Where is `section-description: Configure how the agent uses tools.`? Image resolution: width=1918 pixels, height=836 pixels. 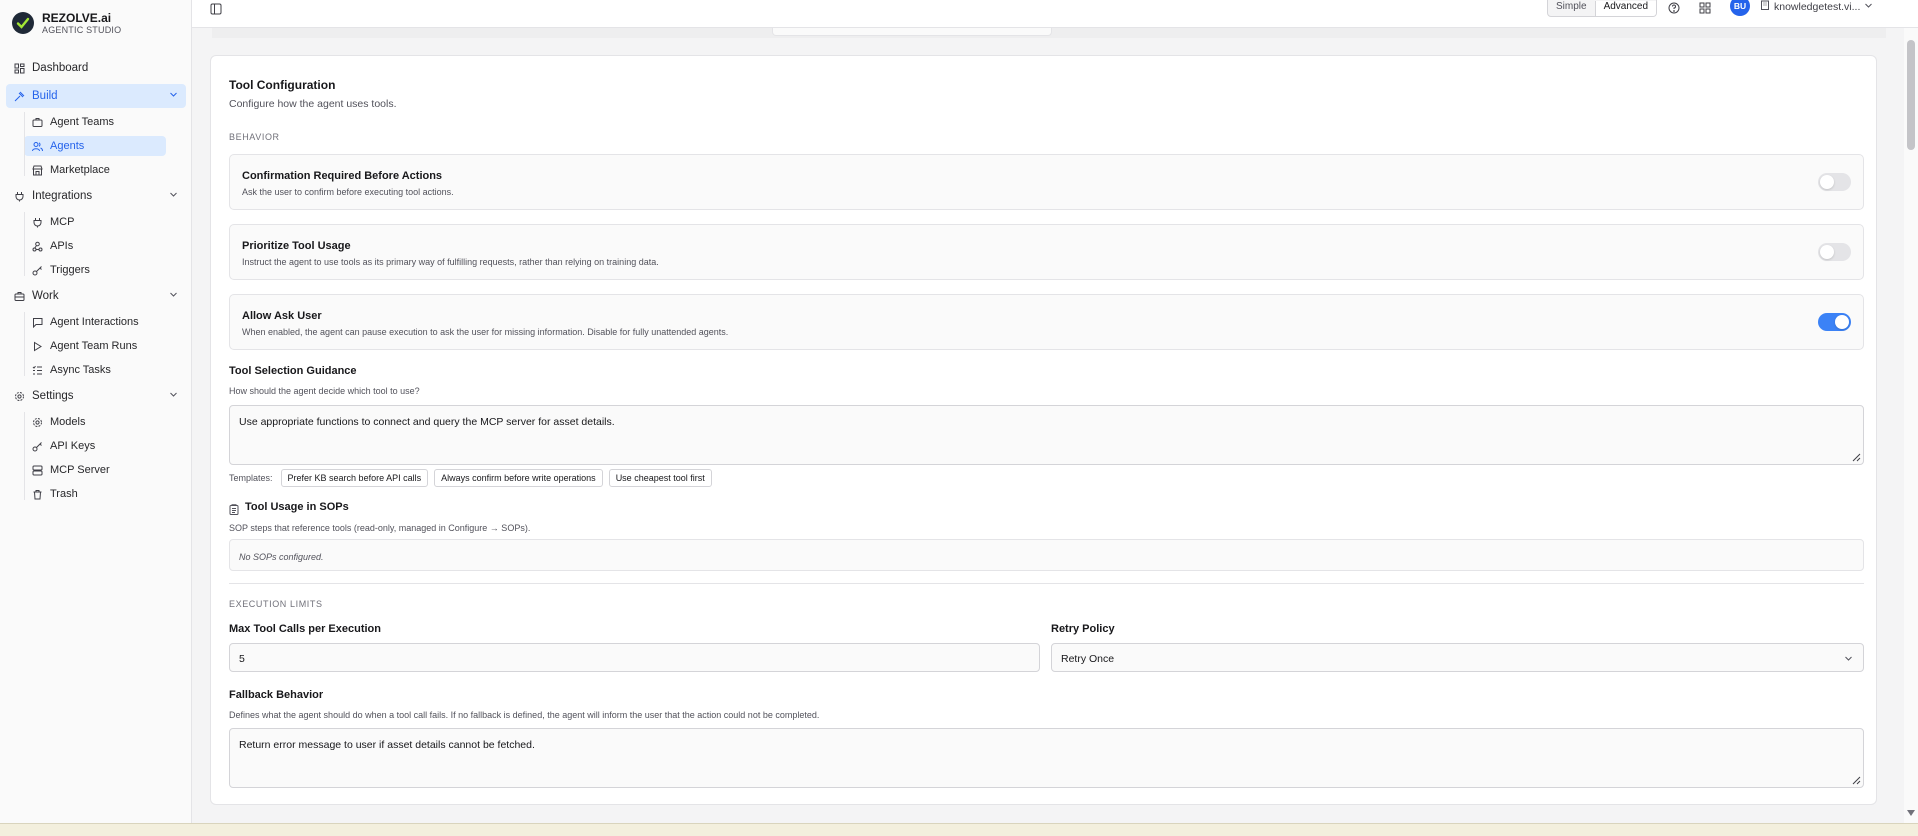 section-description: Configure how the agent uses tools. is located at coordinates (313, 104).